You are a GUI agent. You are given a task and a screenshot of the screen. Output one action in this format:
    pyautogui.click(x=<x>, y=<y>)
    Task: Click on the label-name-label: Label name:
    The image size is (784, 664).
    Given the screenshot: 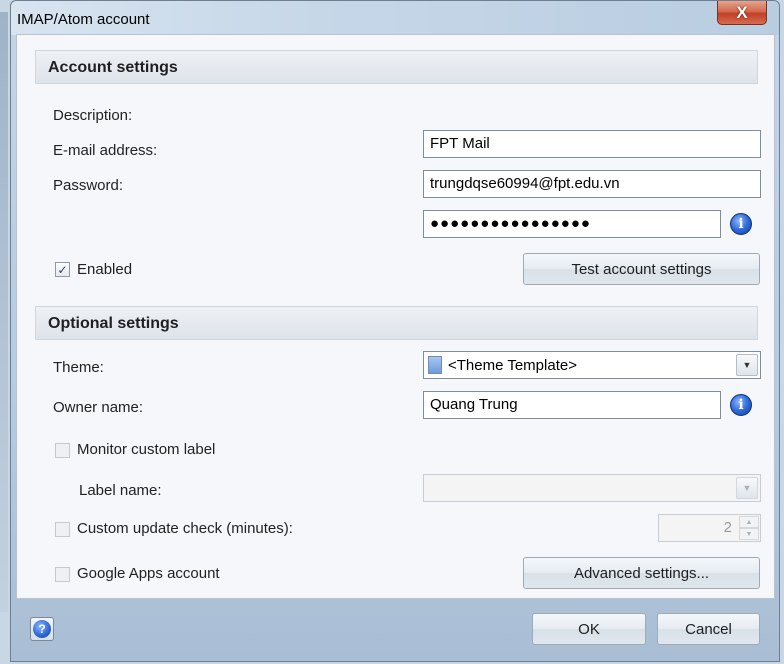 What is the action you would take?
    pyautogui.click(x=120, y=490)
    